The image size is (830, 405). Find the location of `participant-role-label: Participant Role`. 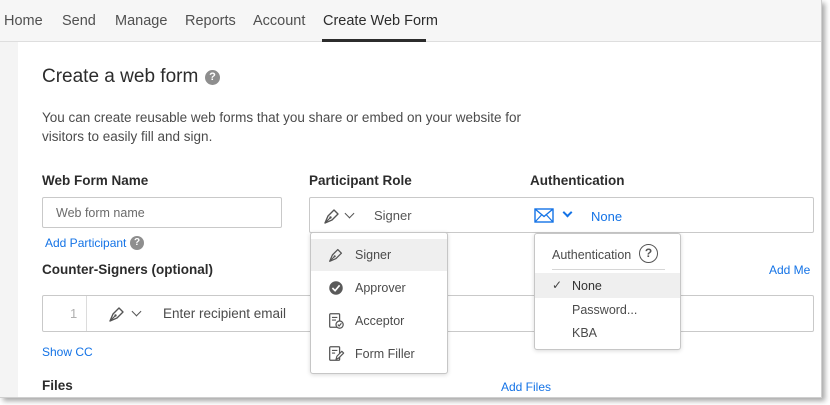

participant-role-label: Participant Role is located at coordinates (360, 180).